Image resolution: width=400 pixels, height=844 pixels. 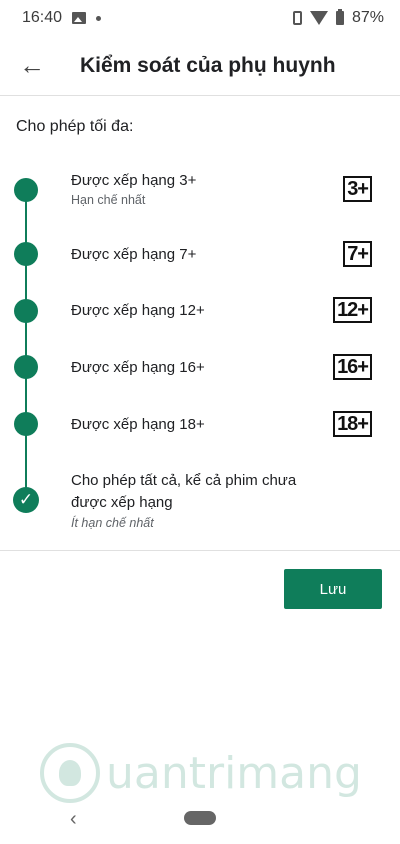 What do you see at coordinates (26, 344) in the screenshot?
I see `timeline-line` at bounding box center [26, 344].